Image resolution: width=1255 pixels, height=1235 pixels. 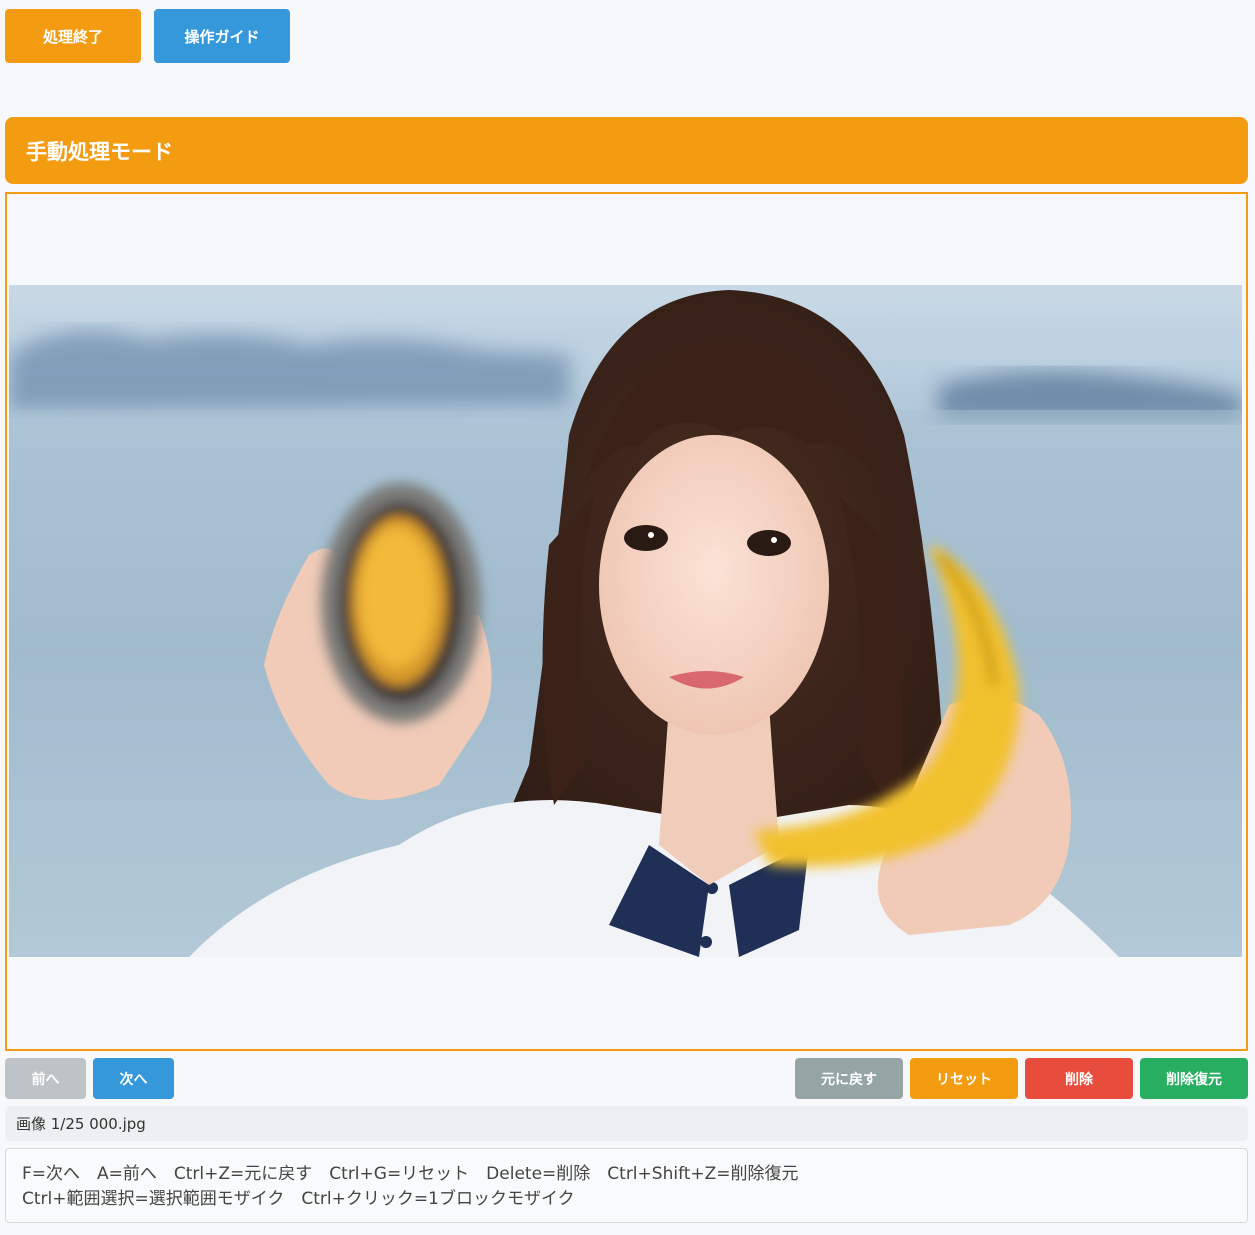 What do you see at coordinates (626, 1123) in the screenshot?
I see `image-status-bar: 画像 1/25 000.jpg` at bounding box center [626, 1123].